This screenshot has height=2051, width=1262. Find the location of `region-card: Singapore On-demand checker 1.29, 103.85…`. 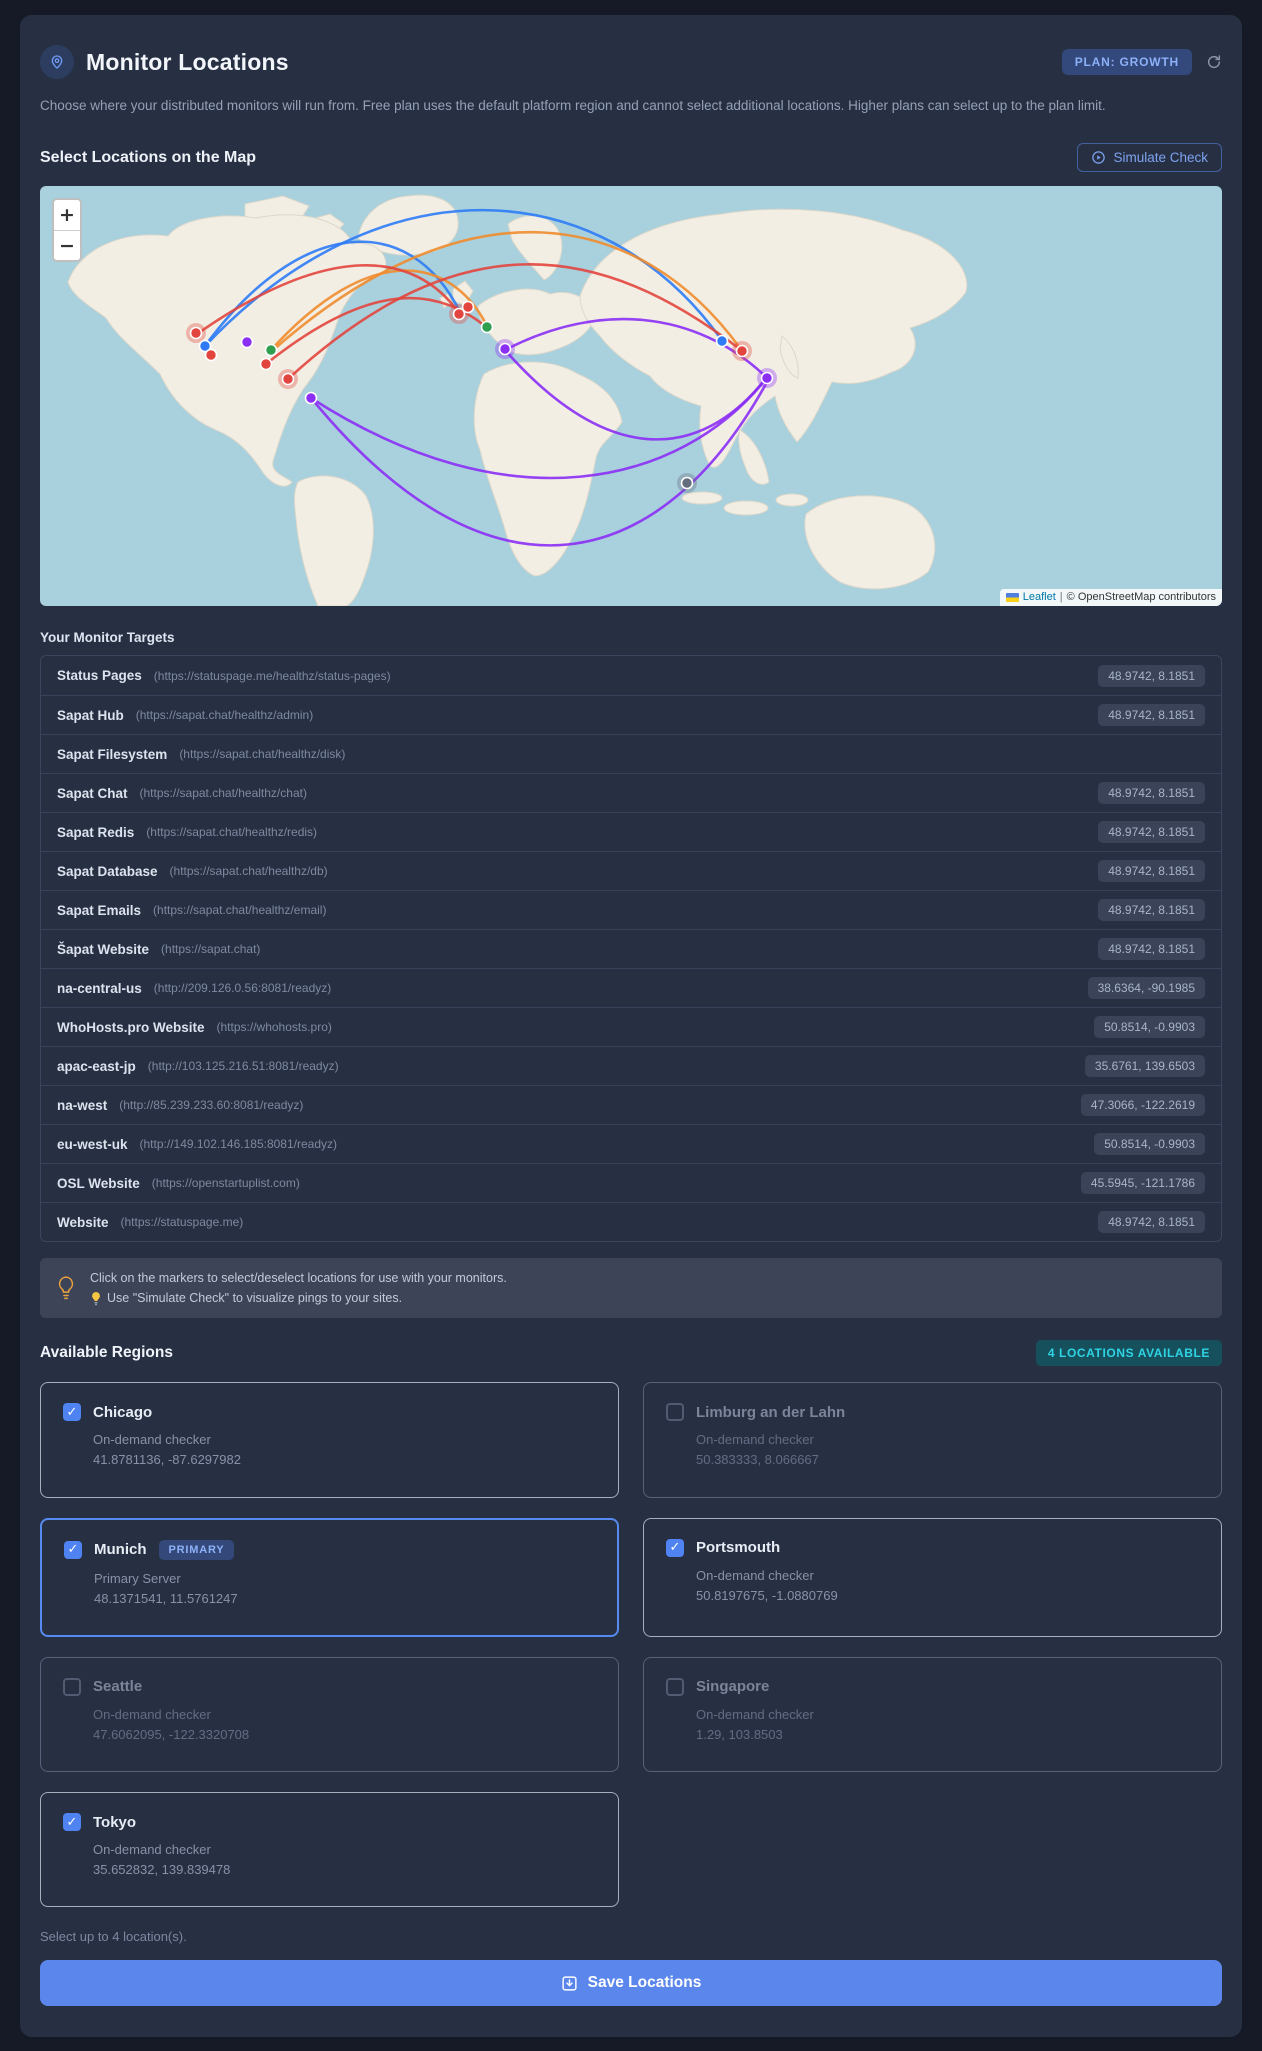

region-card: Singapore On-demand checker 1.29, 103.85… is located at coordinates (932, 1714).